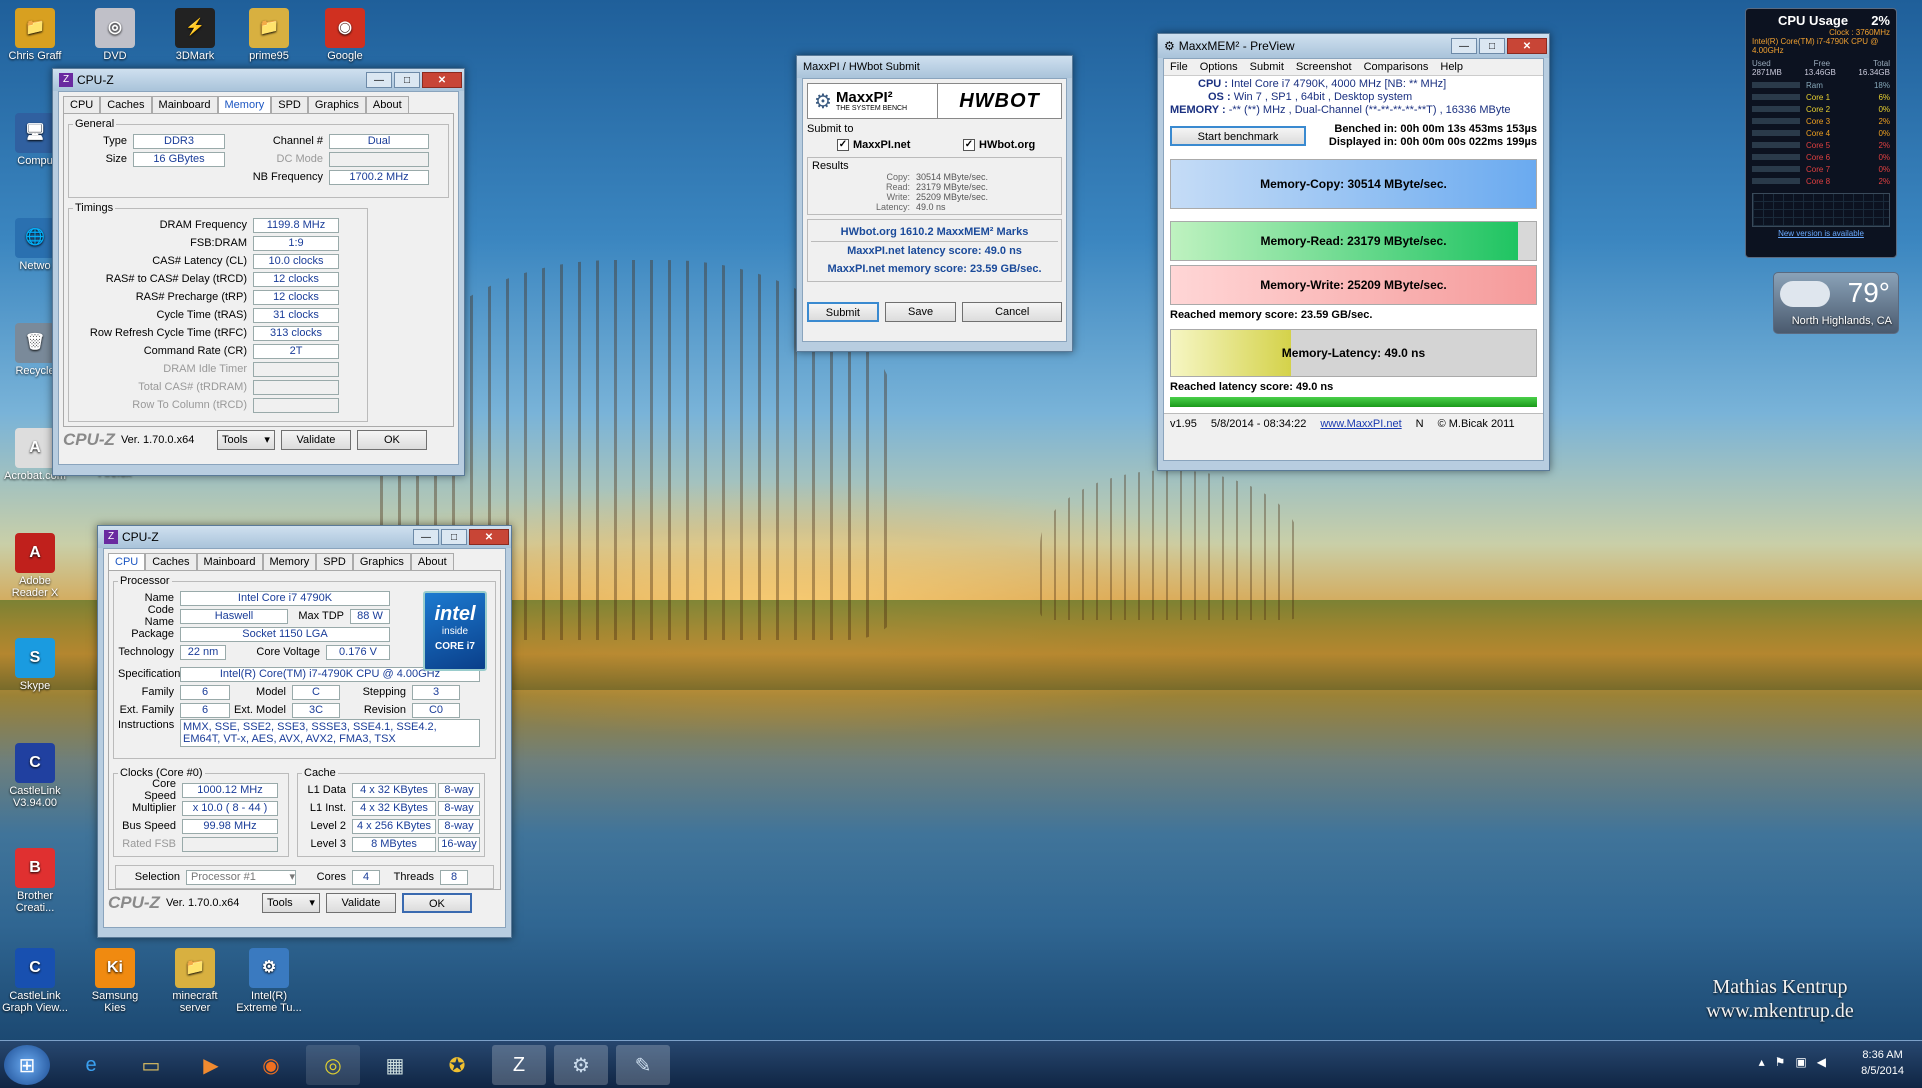 Image resolution: width=1922 pixels, height=1088 pixels. What do you see at coordinates (345, 35) in the screenshot?
I see `desktop-icon-google: ◉ Google` at bounding box center [345, 35].